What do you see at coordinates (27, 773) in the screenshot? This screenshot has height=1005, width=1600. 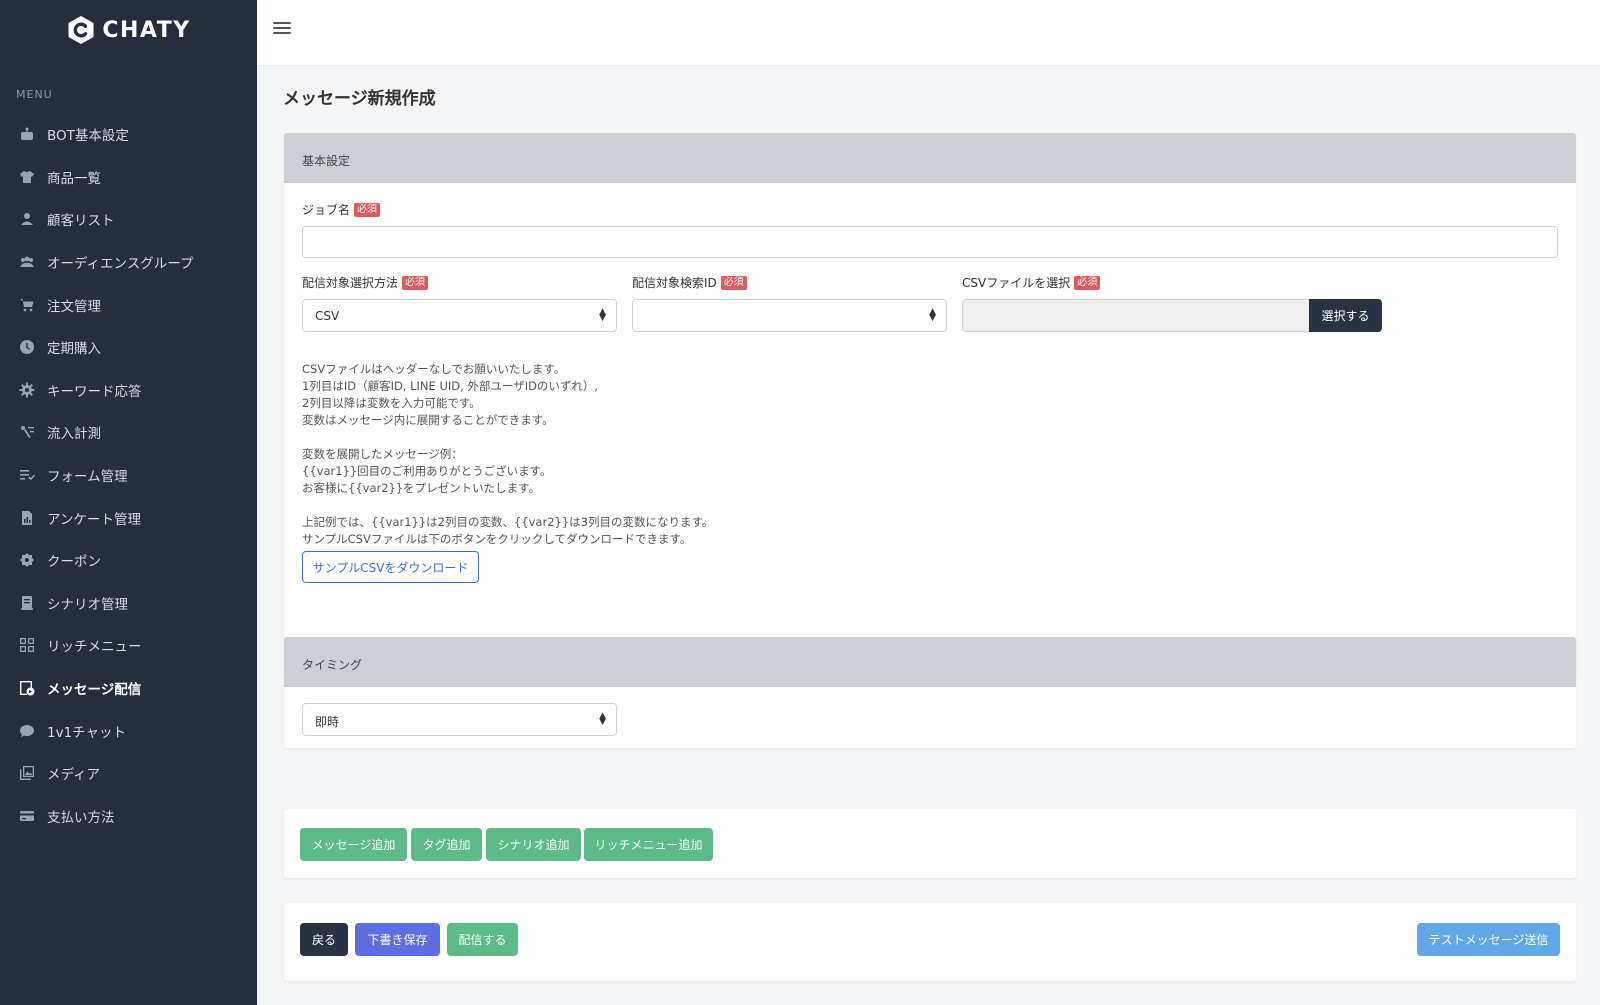 I see `media-icon` at bounding box center [27, 773].